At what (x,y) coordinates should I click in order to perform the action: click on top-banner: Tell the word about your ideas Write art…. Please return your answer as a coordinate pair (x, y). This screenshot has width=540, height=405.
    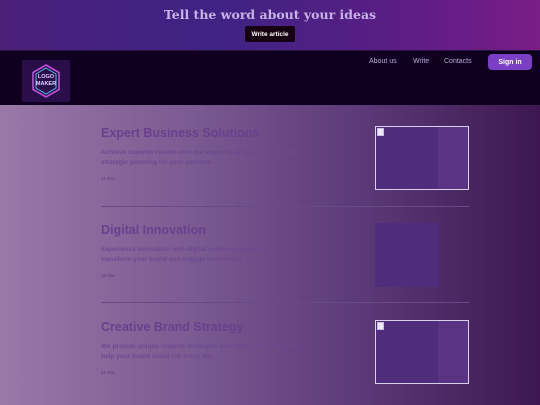
    Looking at the image, I should click on (270, 25).